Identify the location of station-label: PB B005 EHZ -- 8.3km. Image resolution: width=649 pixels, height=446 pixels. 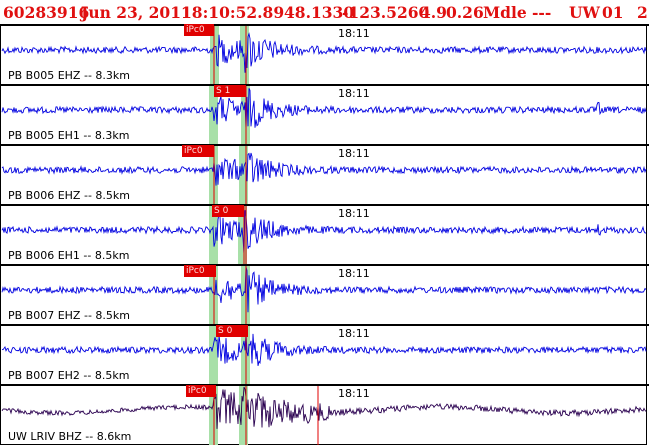
(69, 75).